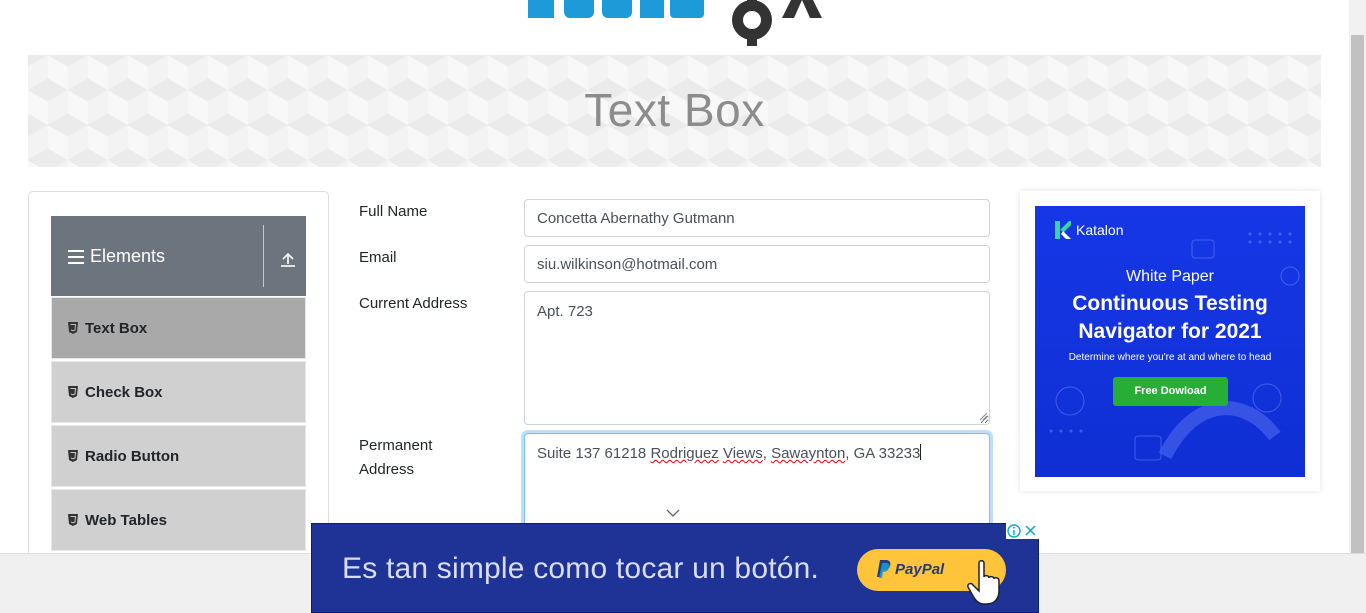 The width and height of the screenshot is (1366, 613). What do you see at coordinates (921, 452) in the screenshot?
I see `text-caret` at bounding box center [921, 452].